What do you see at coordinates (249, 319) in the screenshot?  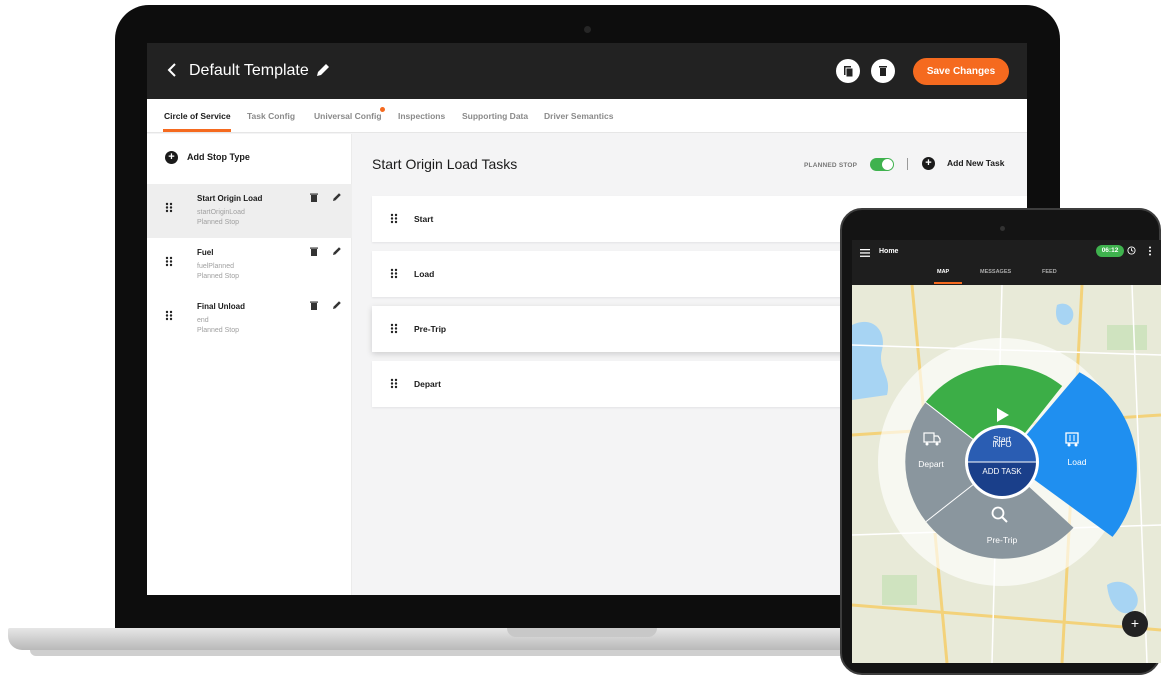 I see `stop-item: Final Unload end Planned Stop` at bounding box center [249, 319].